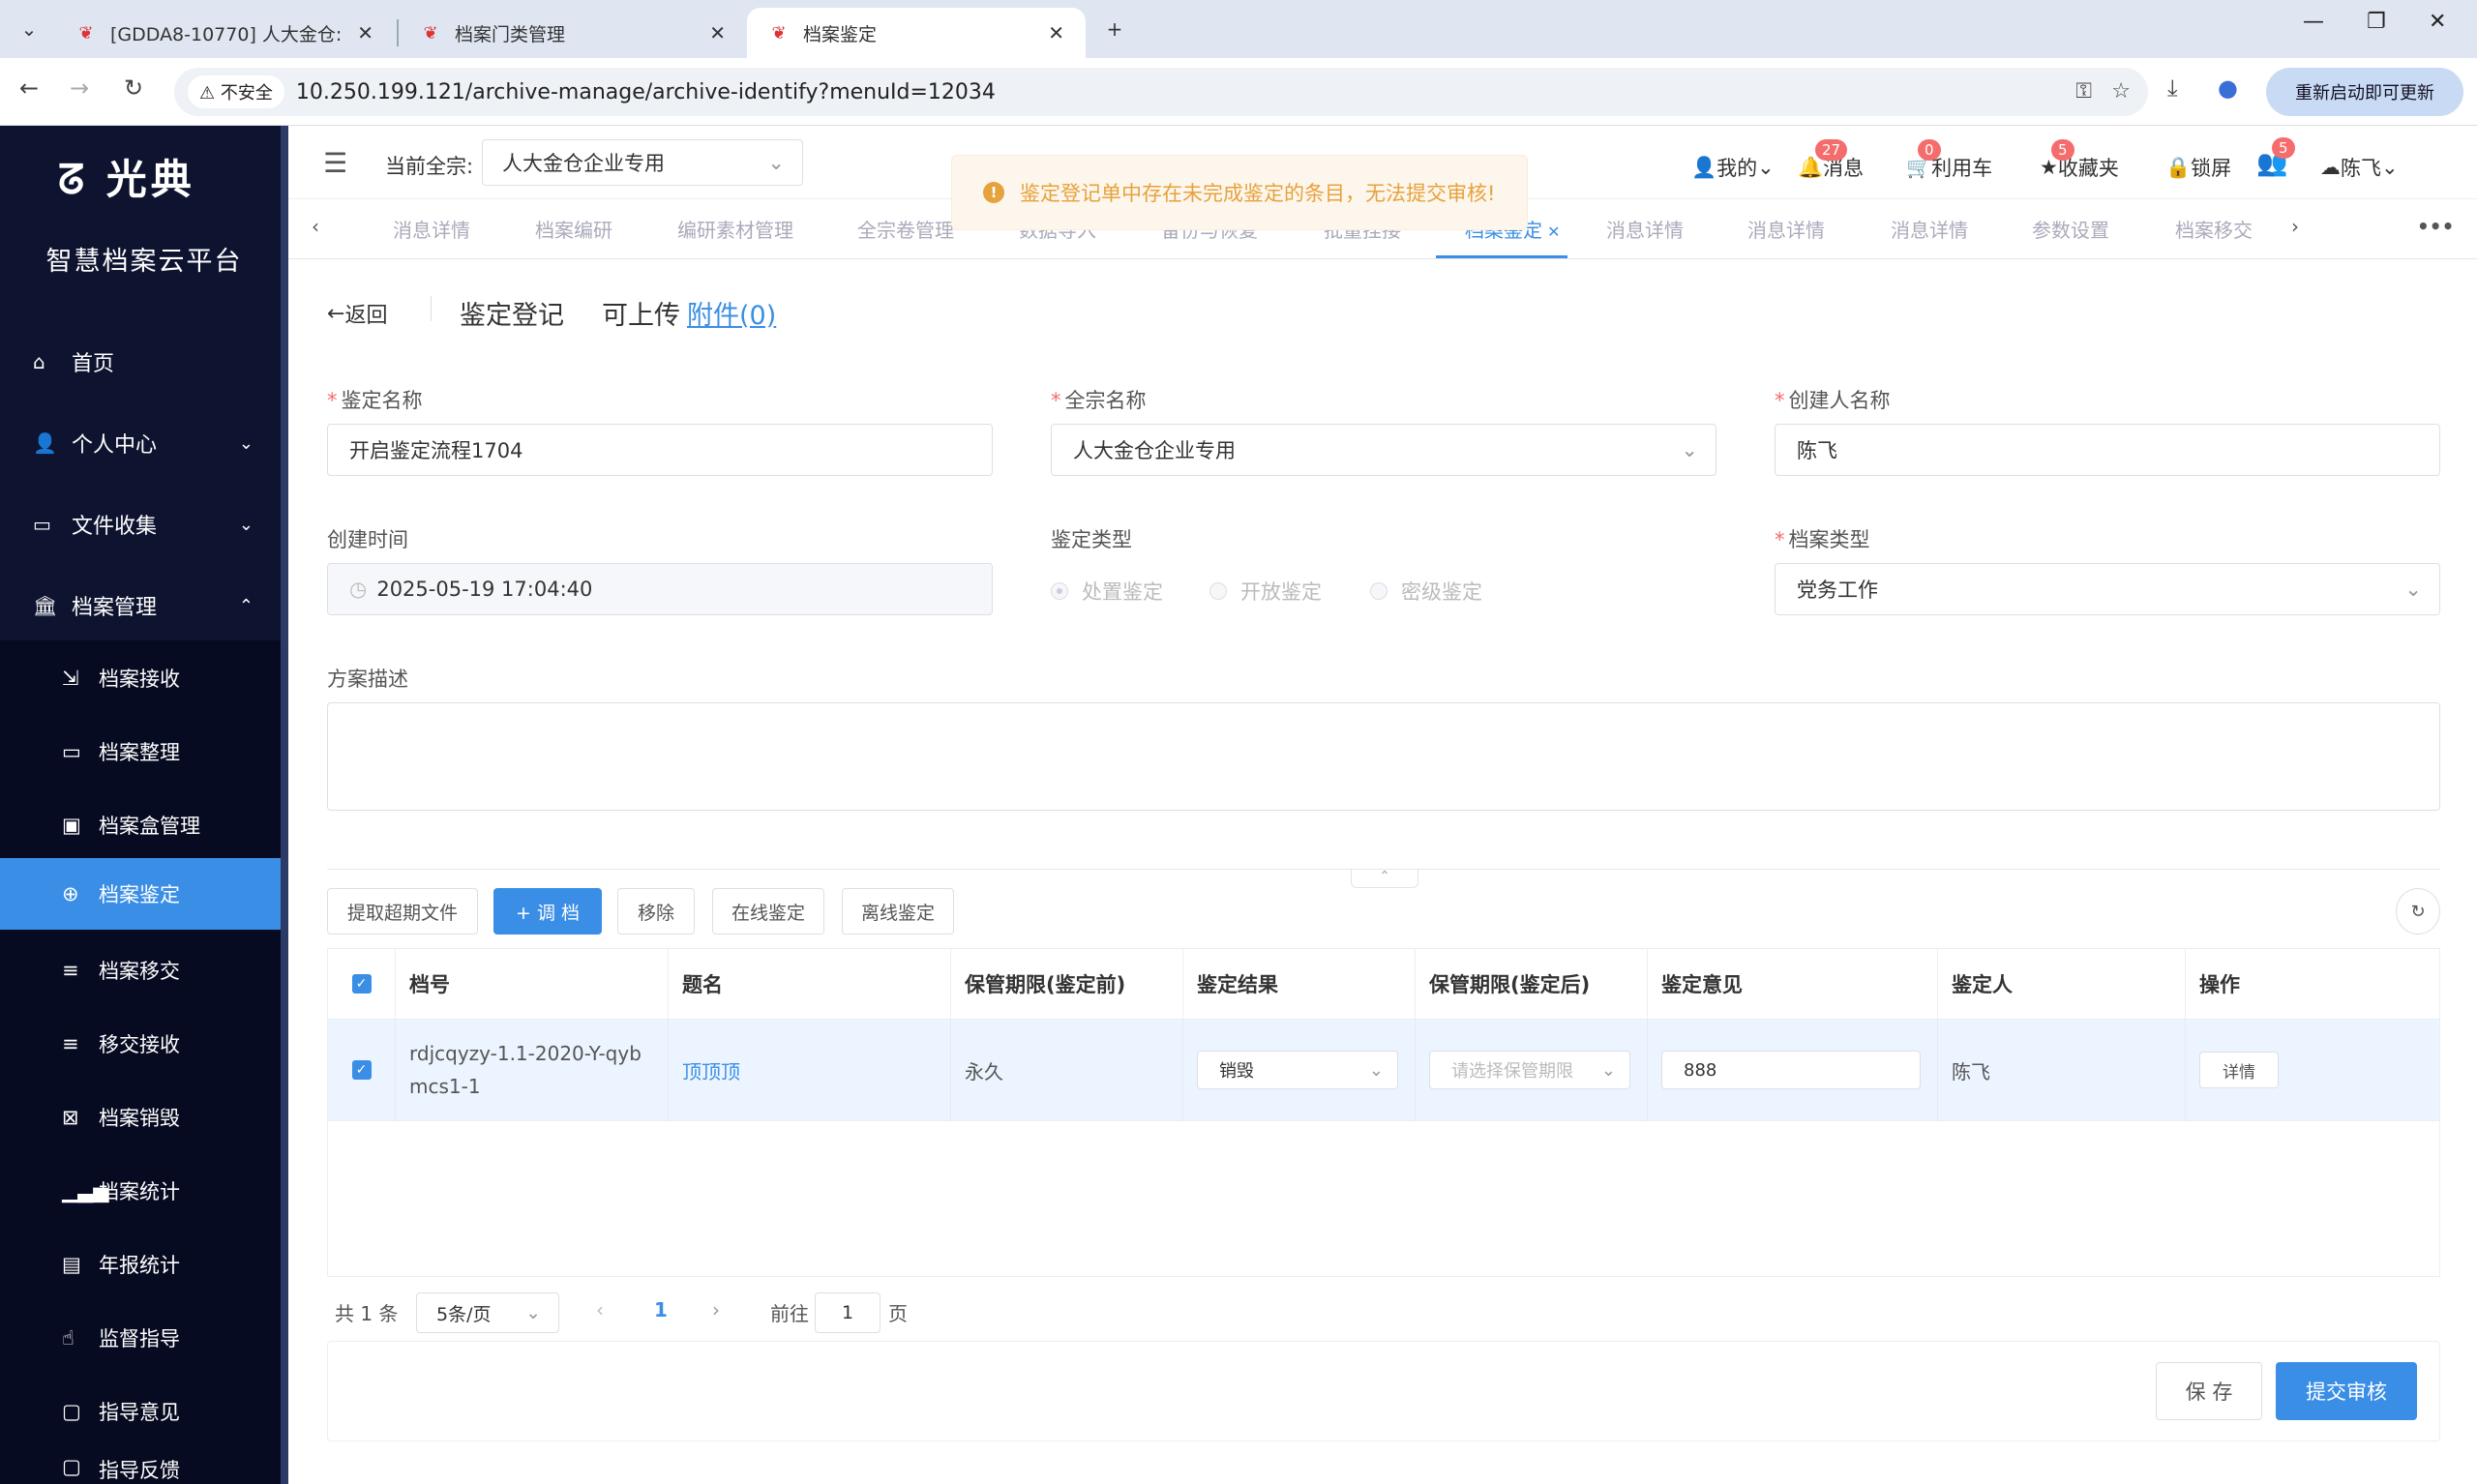 This screenshot has height=1484, width=2477. What do you see at coordinates (45, 605) in the screenshot?
I see `archive-icon: 🏛` at bounding box center [45, 605].